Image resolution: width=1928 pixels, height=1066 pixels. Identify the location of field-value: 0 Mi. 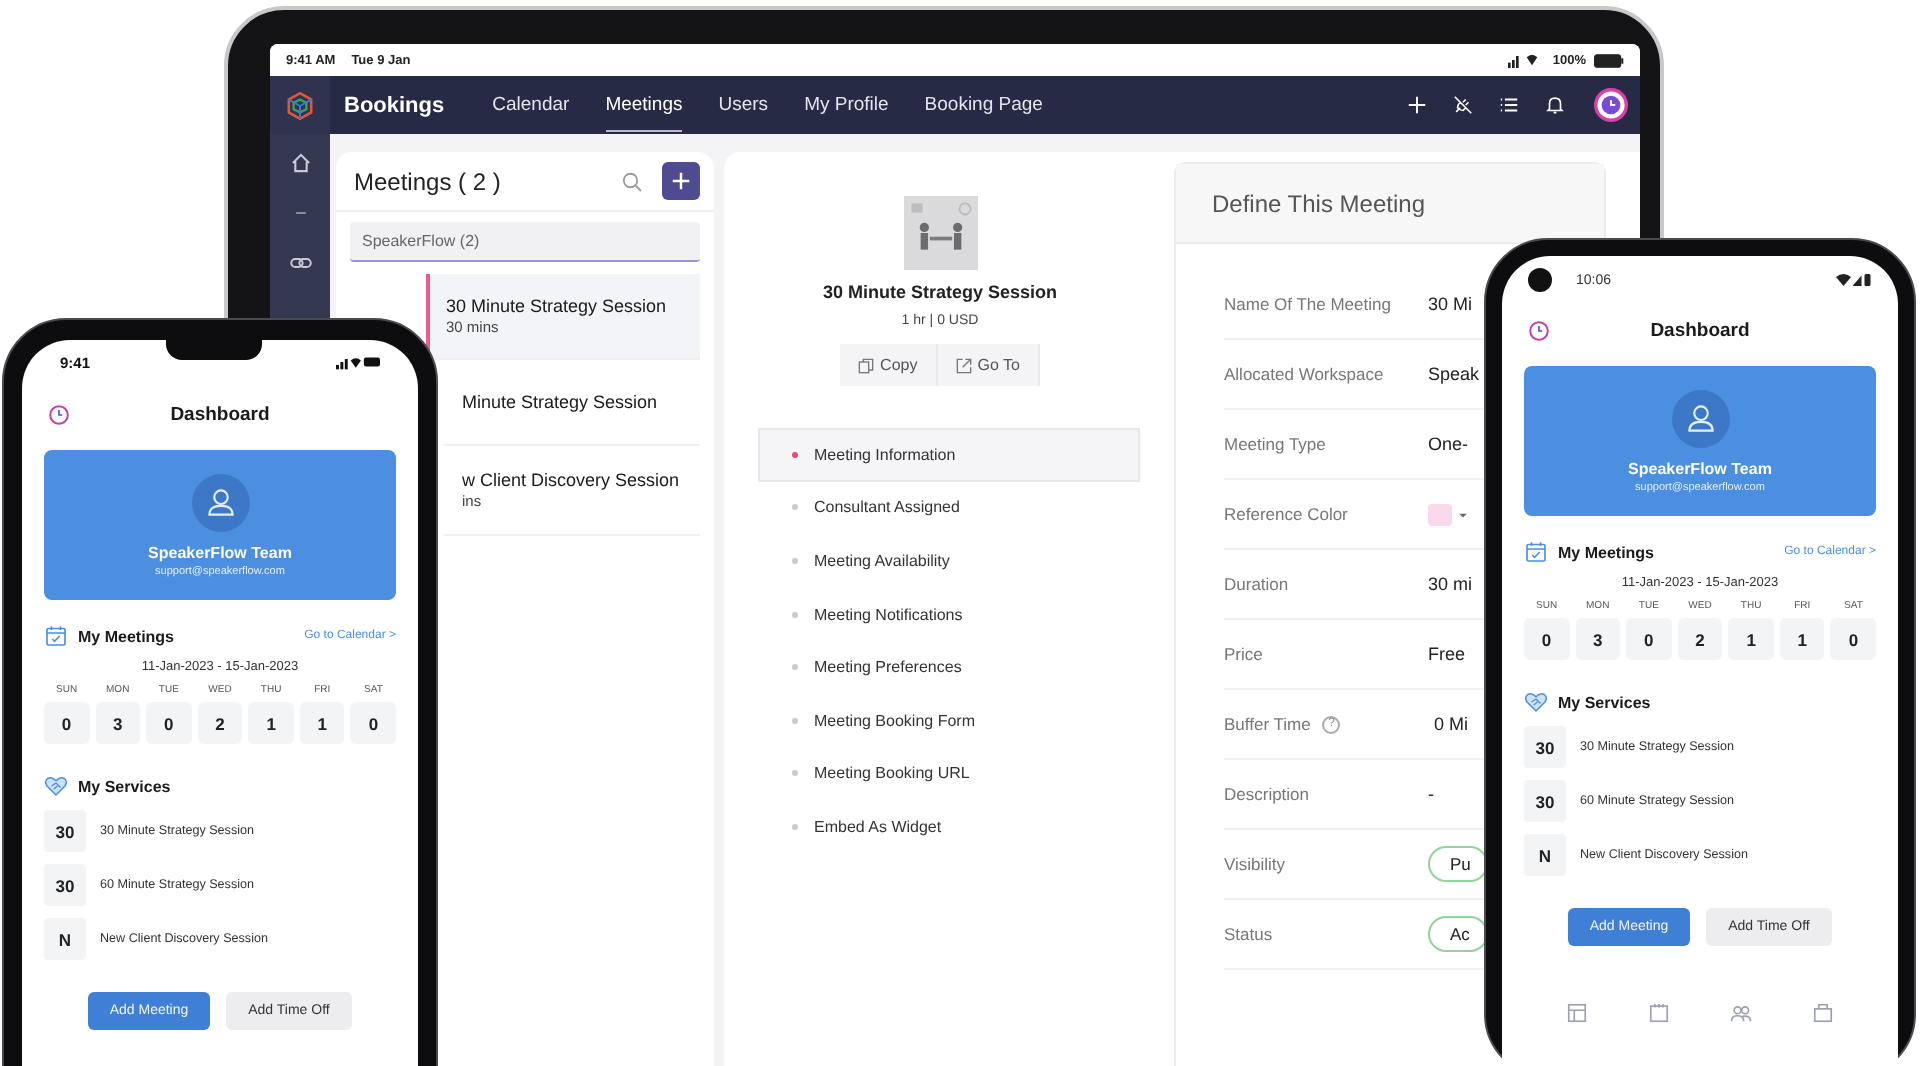
(1451, 724).